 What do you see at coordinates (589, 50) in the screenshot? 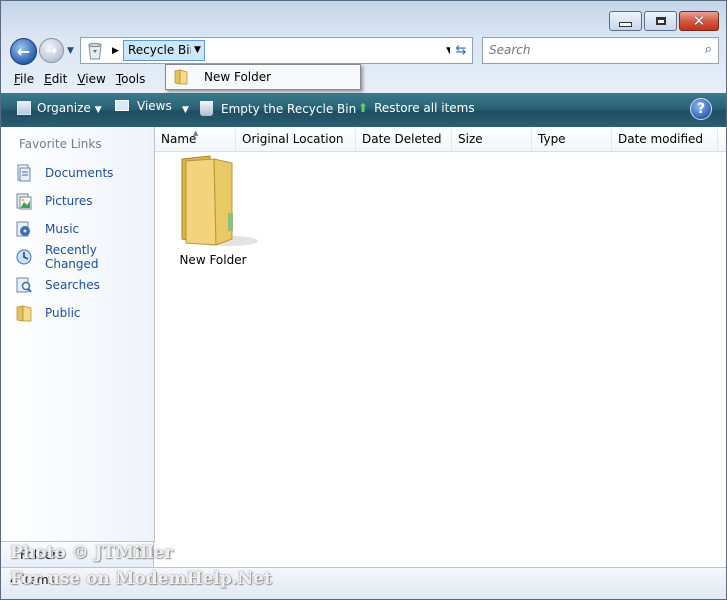
I see `search-input` at bounding box center [589, 50].